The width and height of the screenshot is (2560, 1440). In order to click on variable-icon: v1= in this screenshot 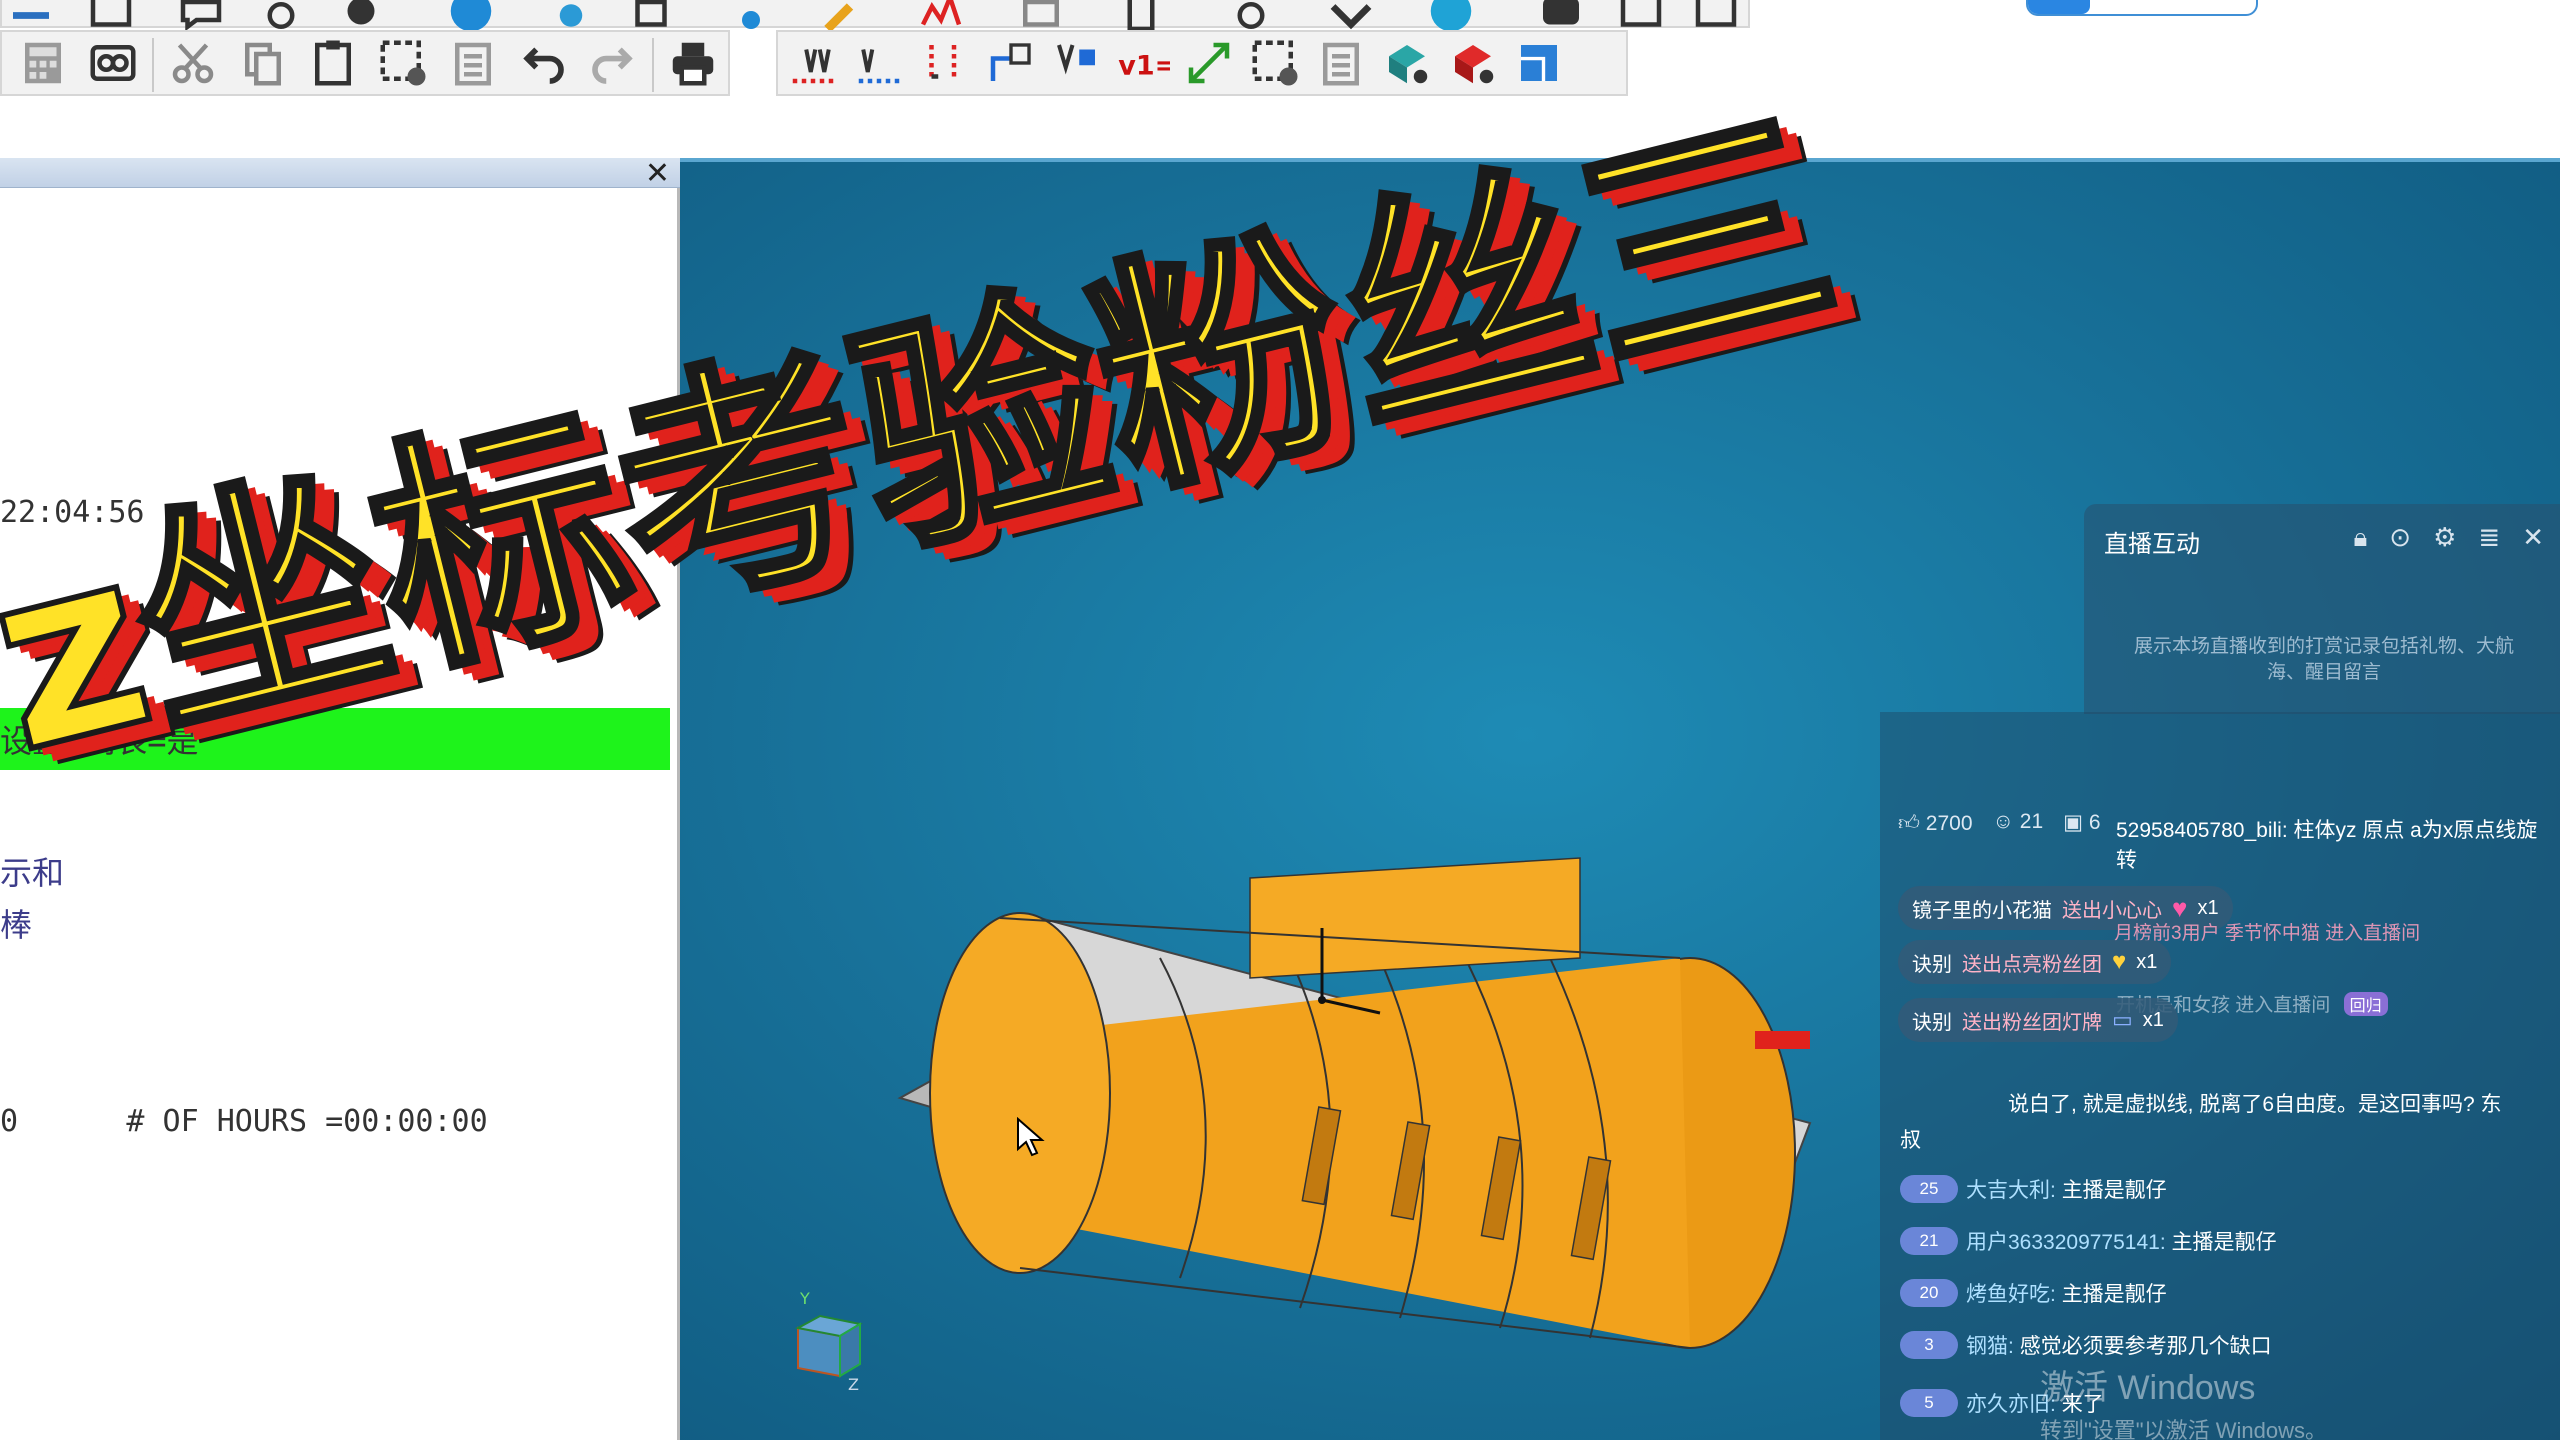, I will do `click(1143, 63)`.